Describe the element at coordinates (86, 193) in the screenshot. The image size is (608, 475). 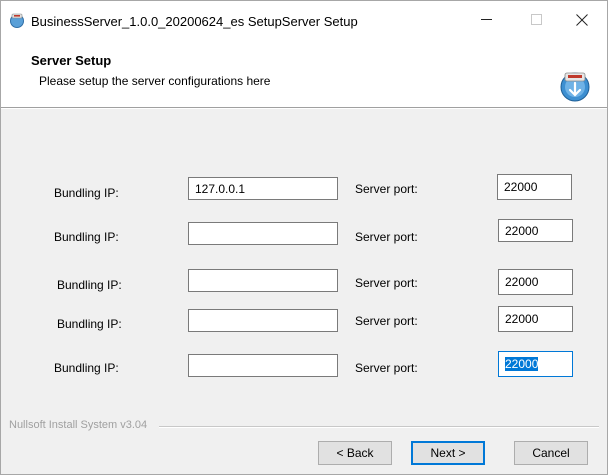
I see `bundling-ip-label-1: Bundling IP:` at that location.